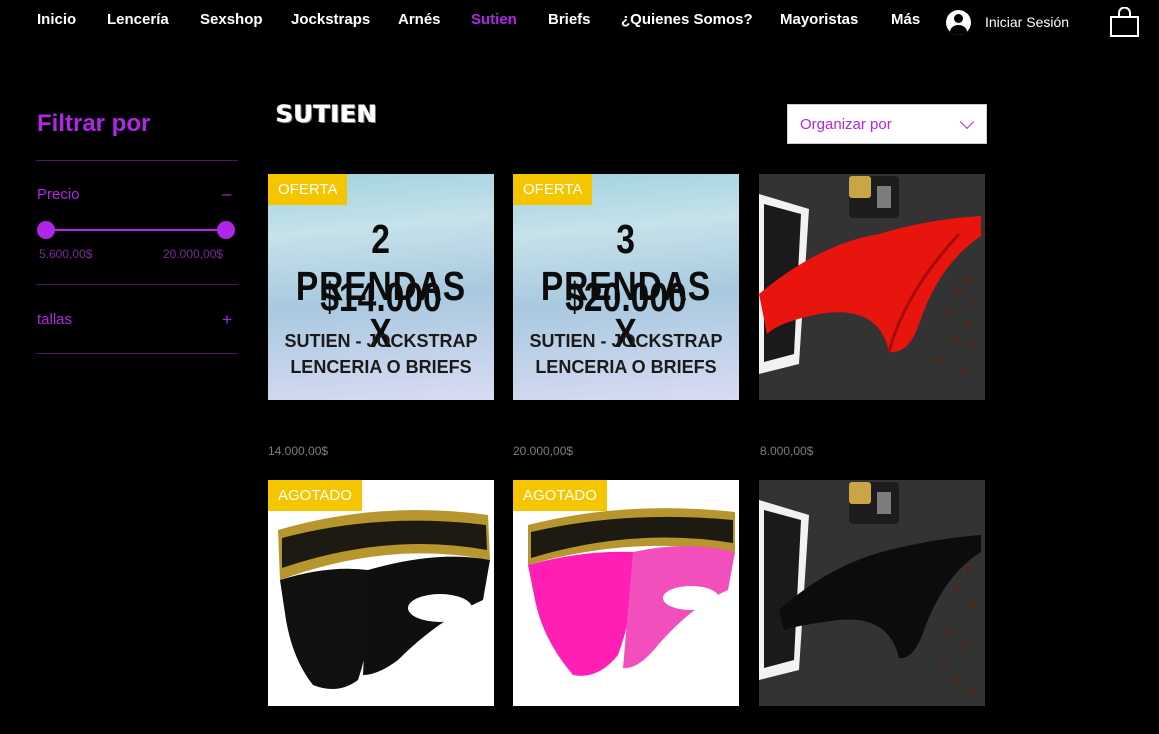  I want to click on promo-price: $20.000, so click(626, 297).